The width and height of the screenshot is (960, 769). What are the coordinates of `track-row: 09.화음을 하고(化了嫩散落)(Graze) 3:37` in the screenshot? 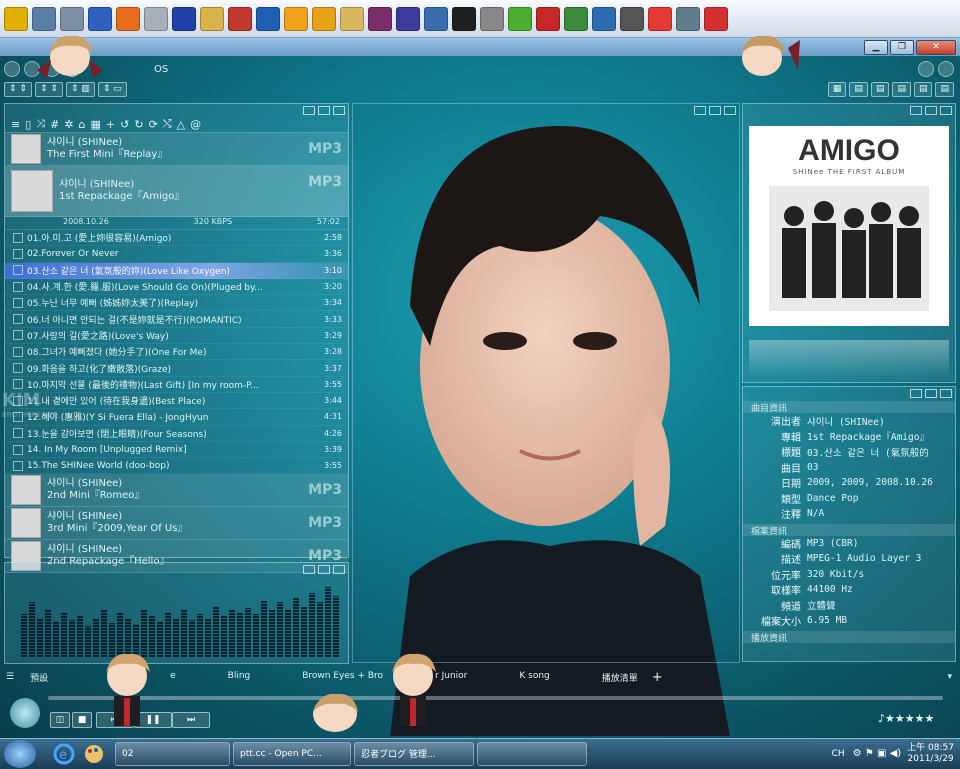 It's located at (176, 368).